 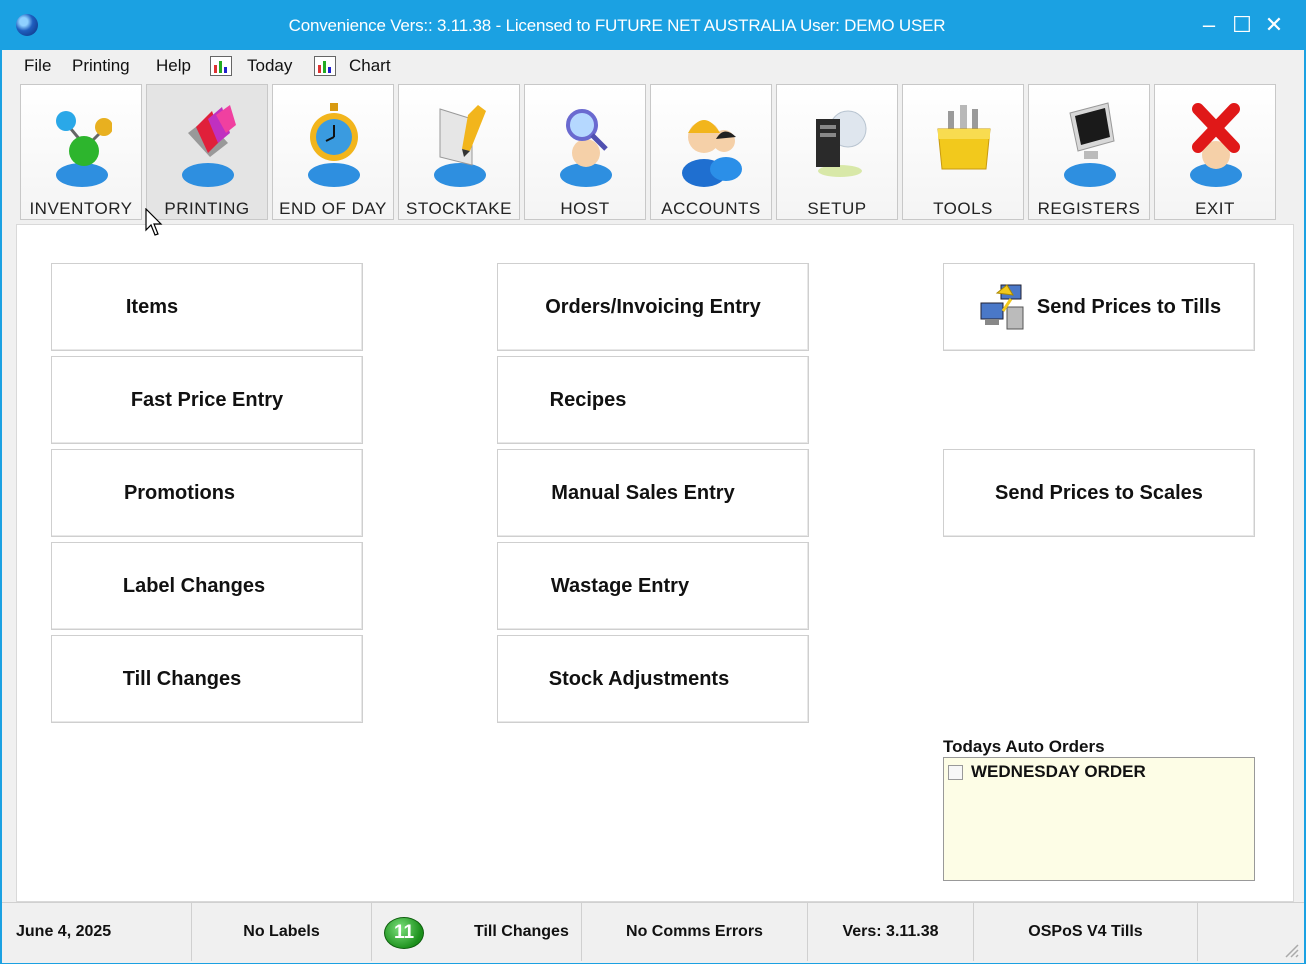 What do you see at coordinates (221, 66) in the screenshot?
I see `today-chart-icon` at bounding box center [221, 66].